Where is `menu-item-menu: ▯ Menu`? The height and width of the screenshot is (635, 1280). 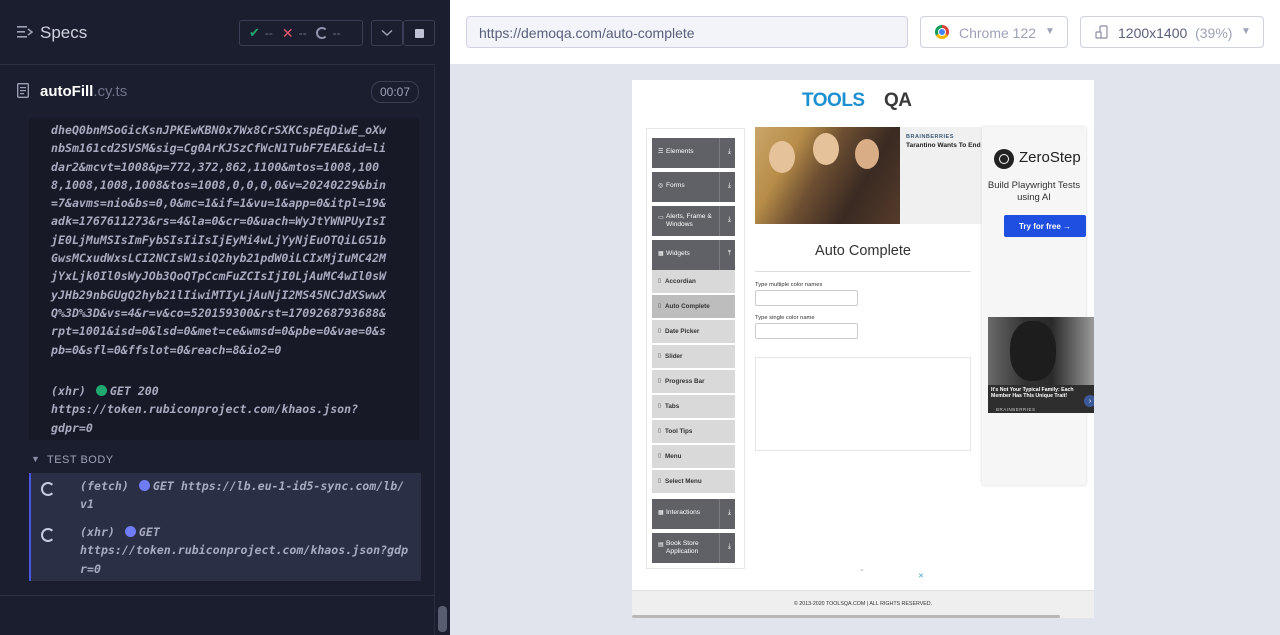 menu-item-menu: ▯ Menu is located at coordinates (693, 457).